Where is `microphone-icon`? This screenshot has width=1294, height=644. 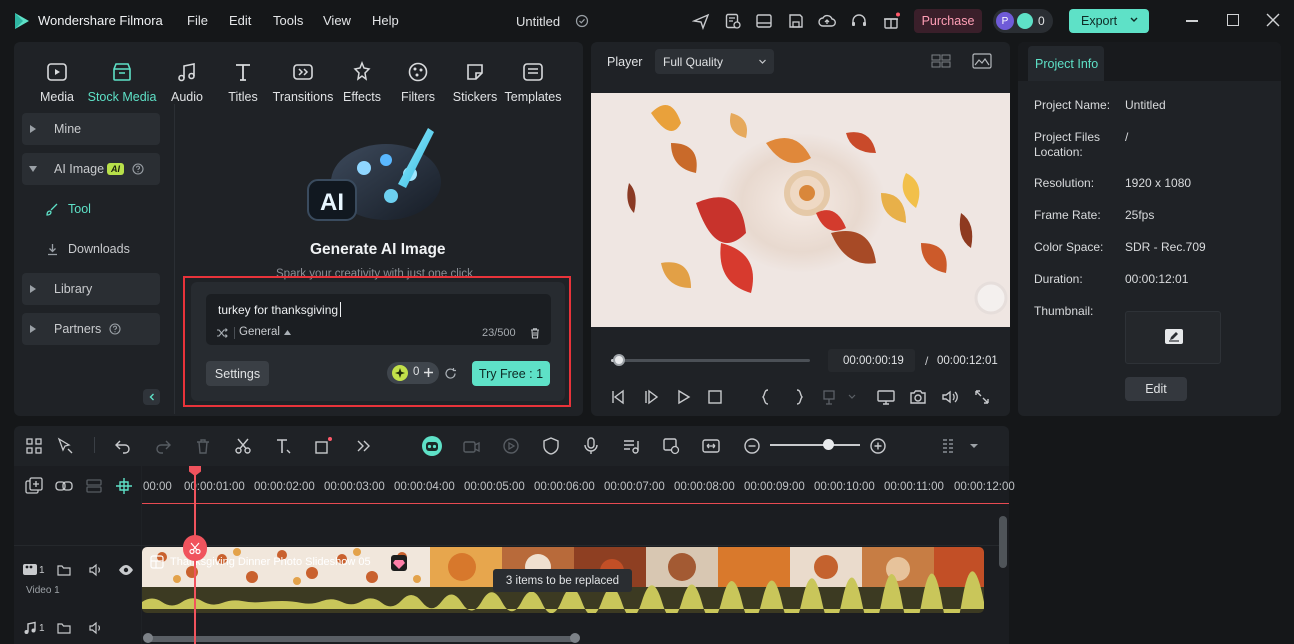
microphone-icon is located at coordinates (591, 446).